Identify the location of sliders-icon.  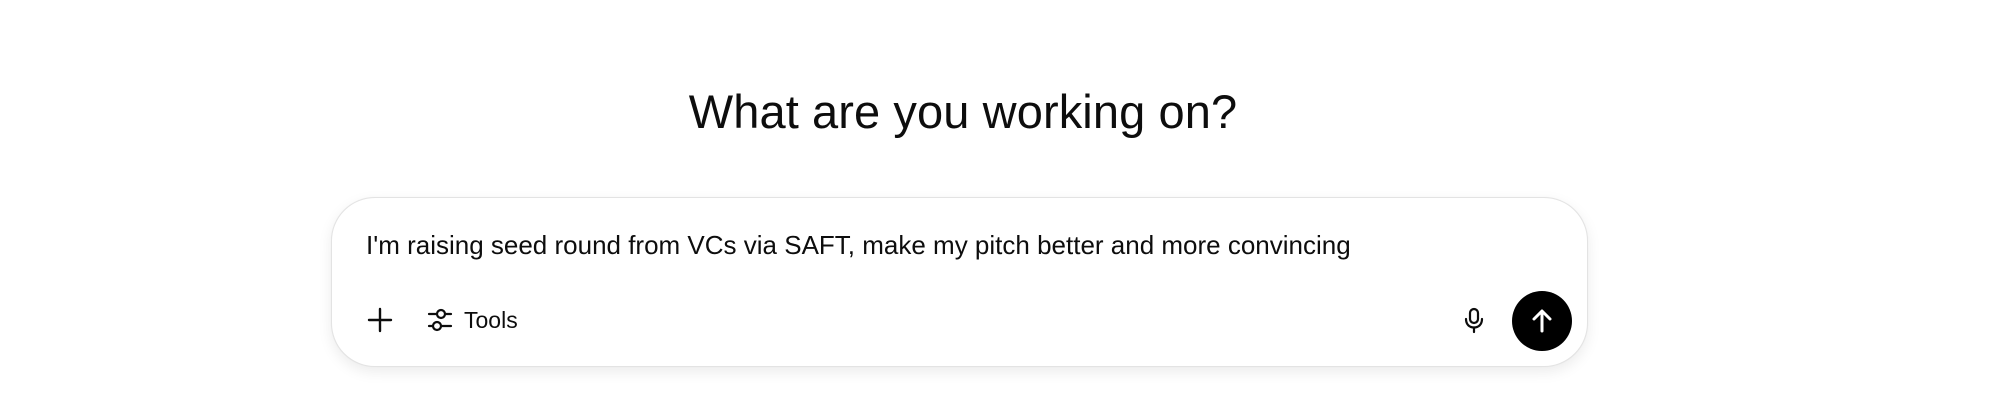
(440, 320).